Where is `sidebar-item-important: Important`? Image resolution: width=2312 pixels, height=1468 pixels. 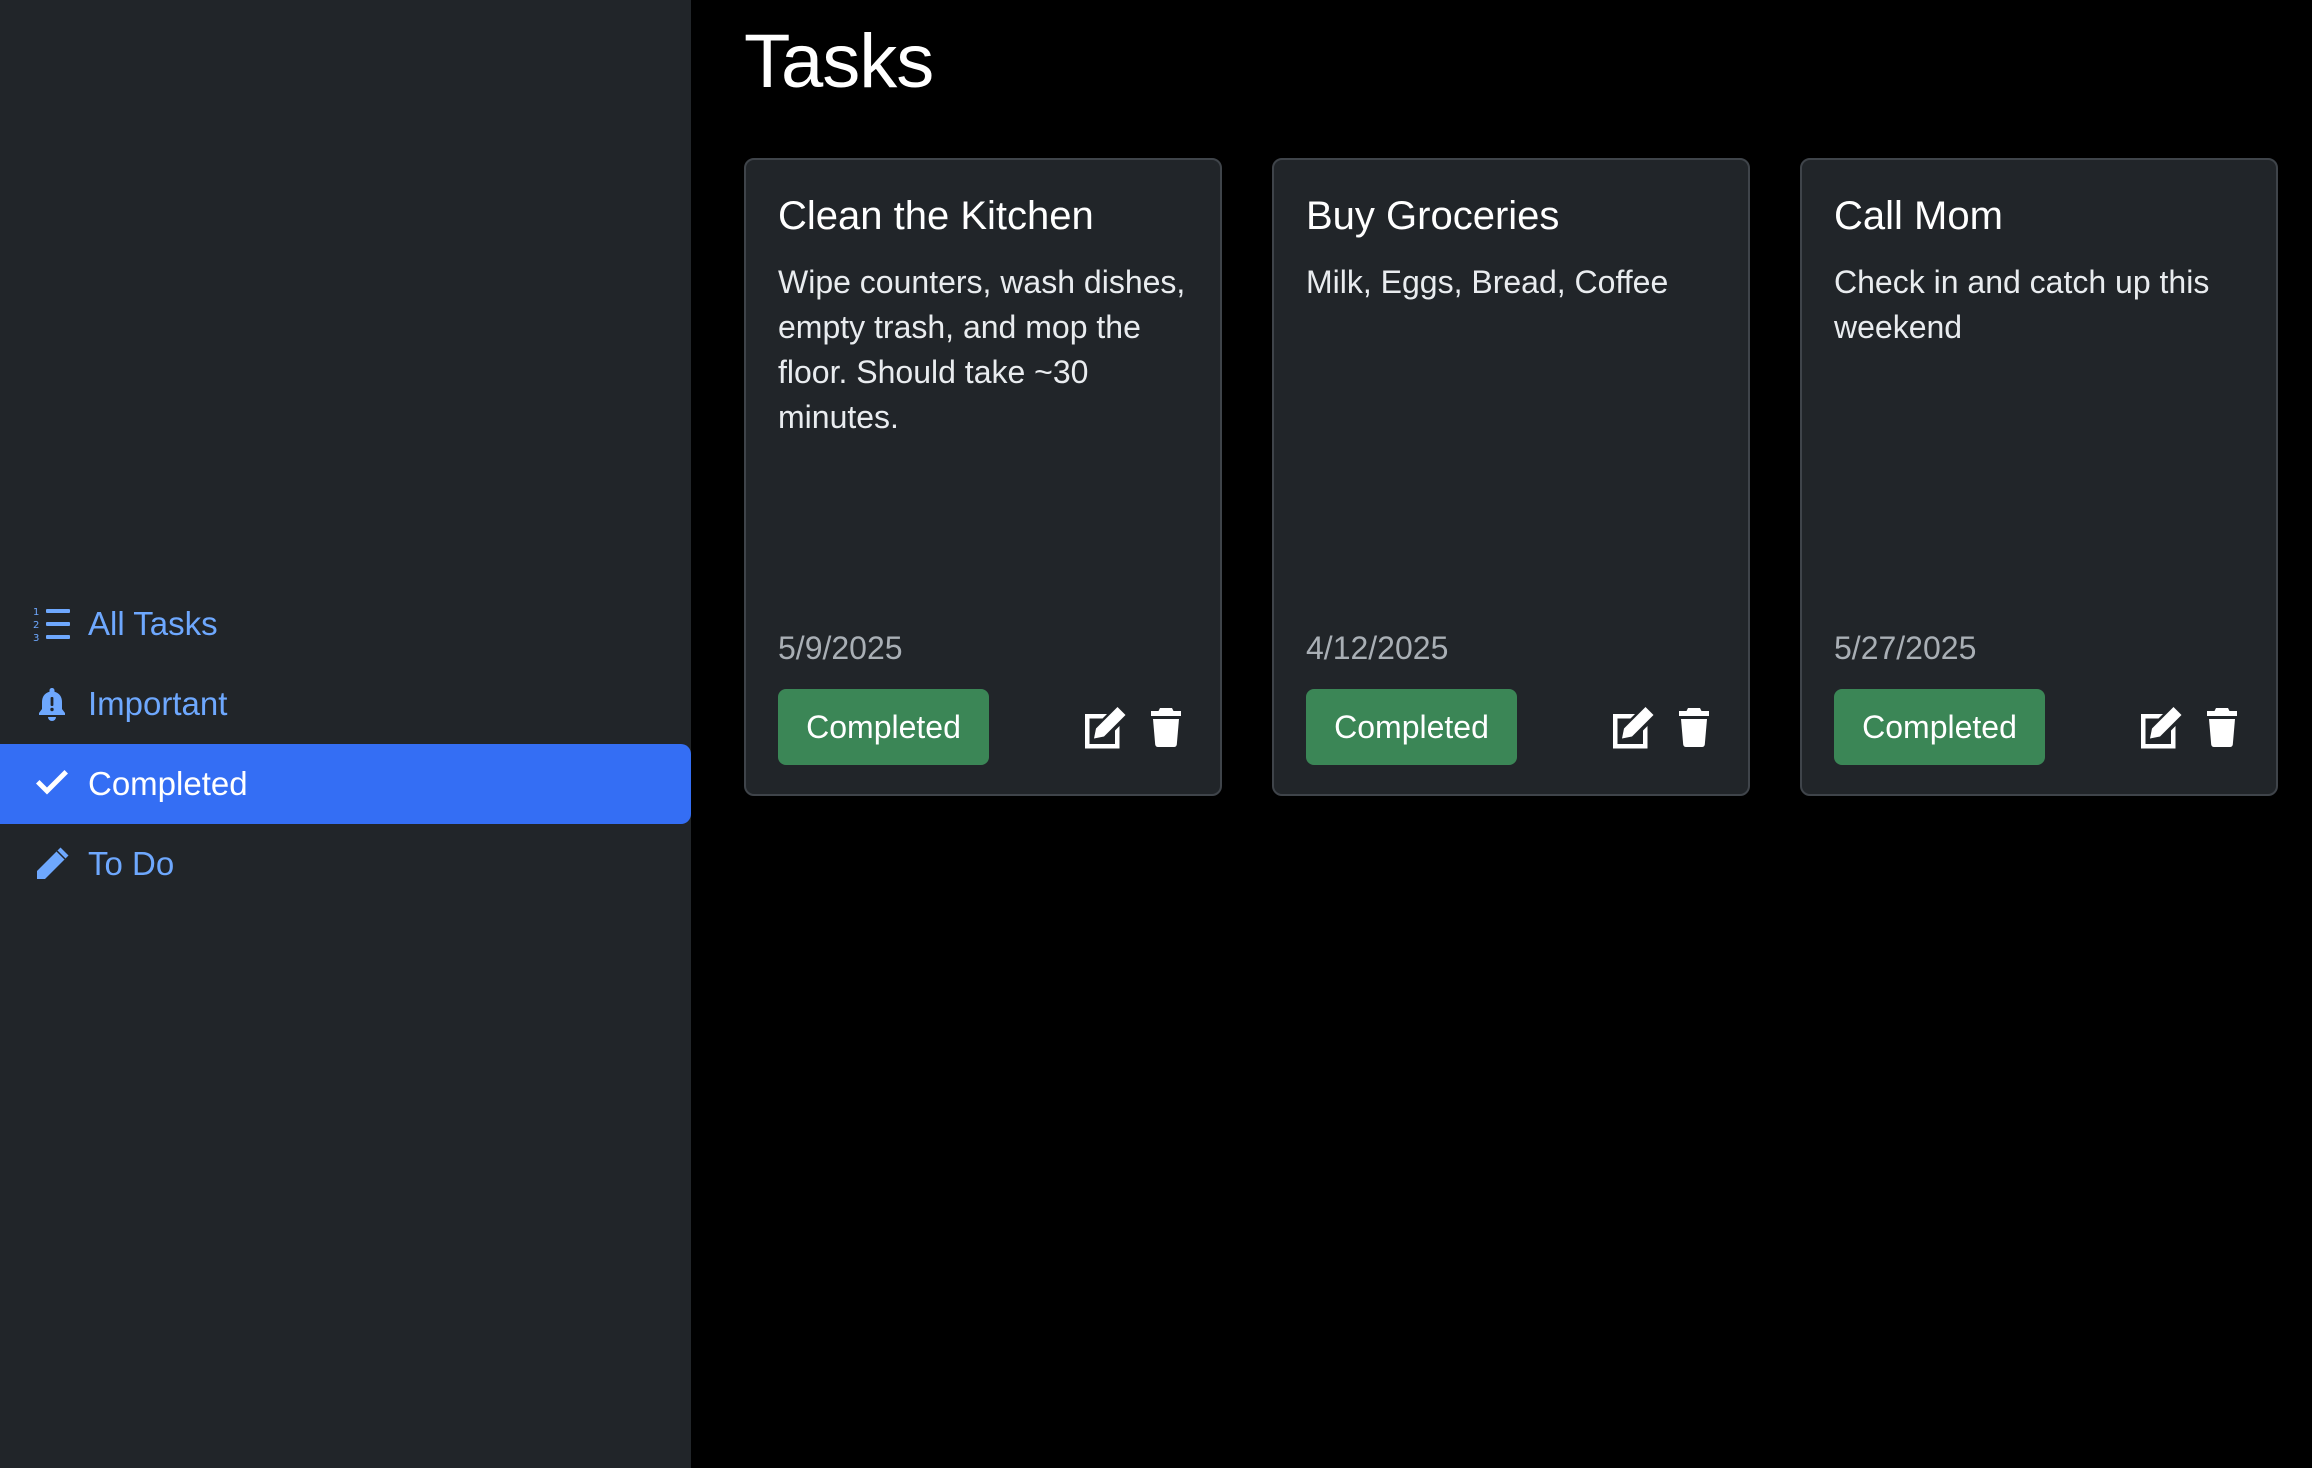
sidebar-item-important: Important is located at coordinates (345, 704).